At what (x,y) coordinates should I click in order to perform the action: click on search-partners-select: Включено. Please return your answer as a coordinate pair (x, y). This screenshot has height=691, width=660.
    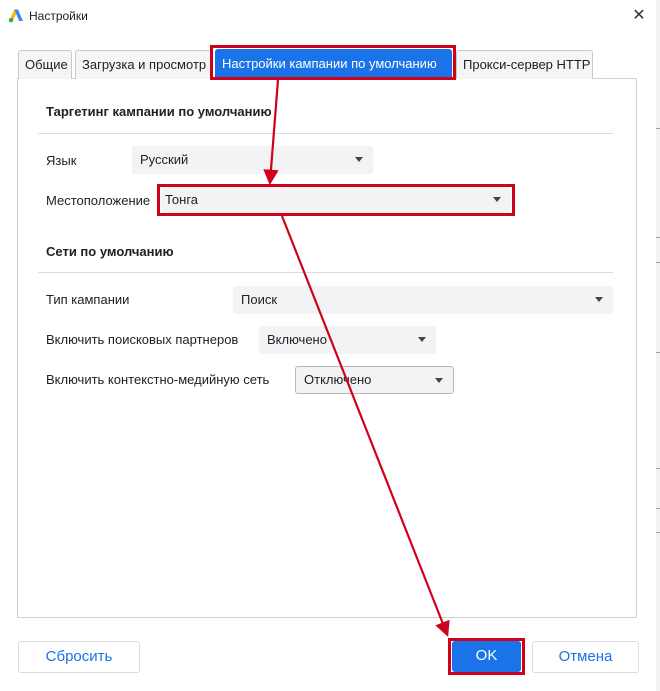
    Looking at the image, I should click on (347, 340).